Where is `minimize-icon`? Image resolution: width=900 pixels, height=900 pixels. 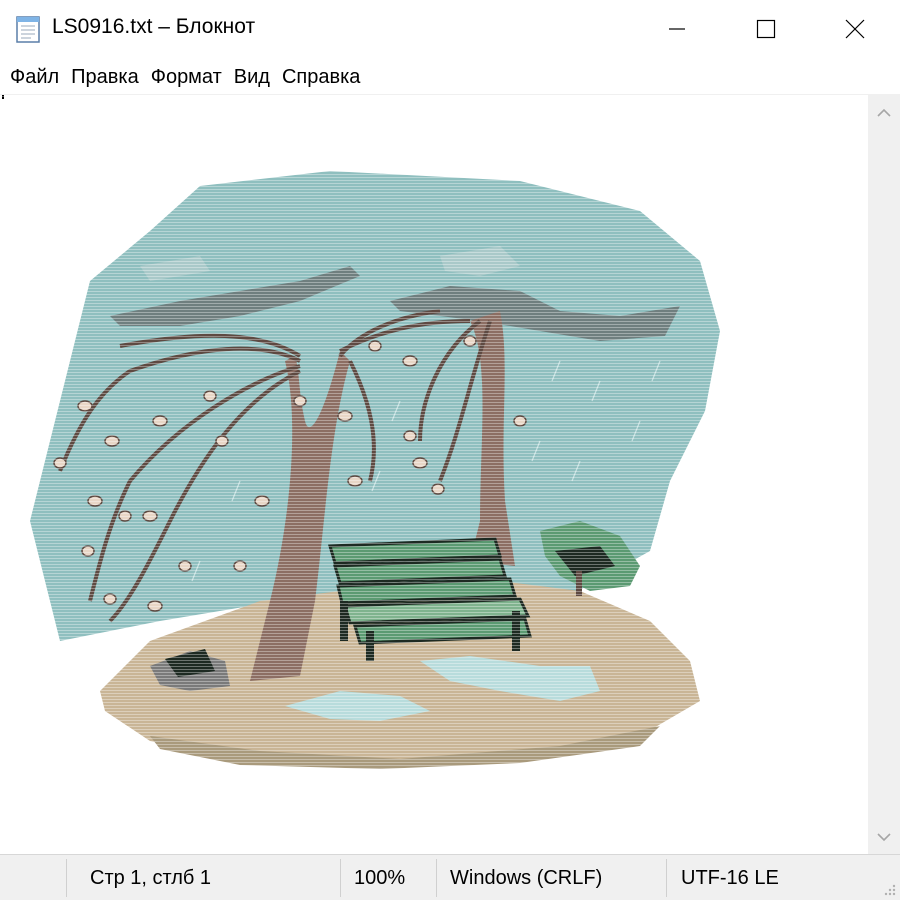 minimize-icon is located at coordinates (677, 29).